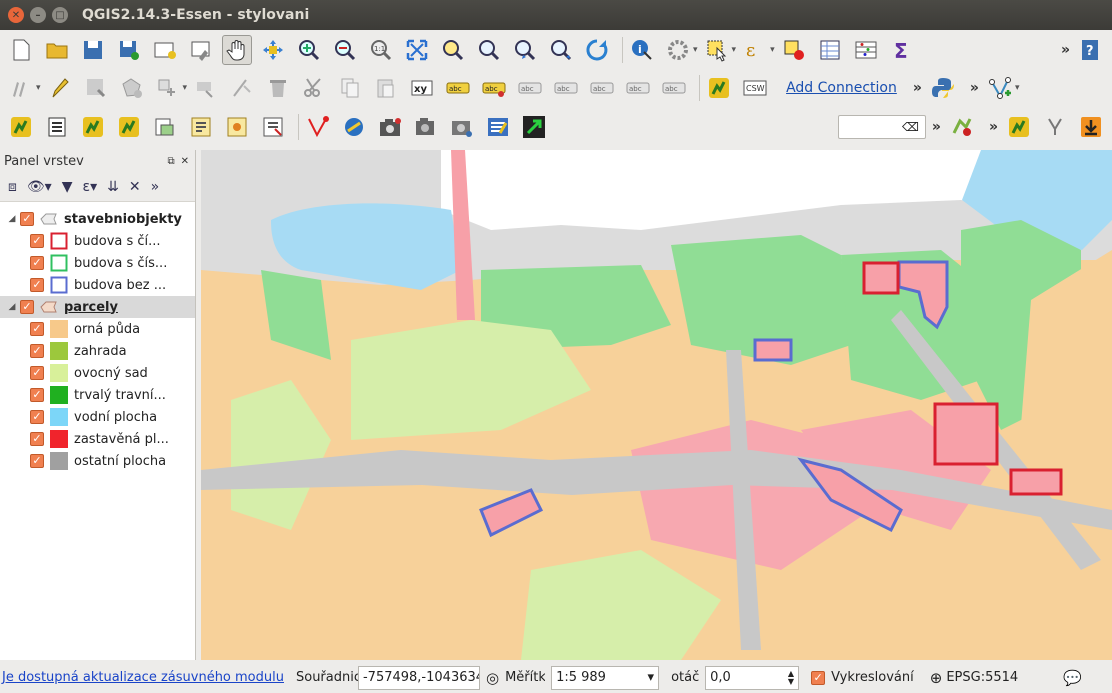 The image size is (1112, 693). Describe the element at coordinates (1055, 127) in the screenshot. I see `clipper-tool-icon` at that location.